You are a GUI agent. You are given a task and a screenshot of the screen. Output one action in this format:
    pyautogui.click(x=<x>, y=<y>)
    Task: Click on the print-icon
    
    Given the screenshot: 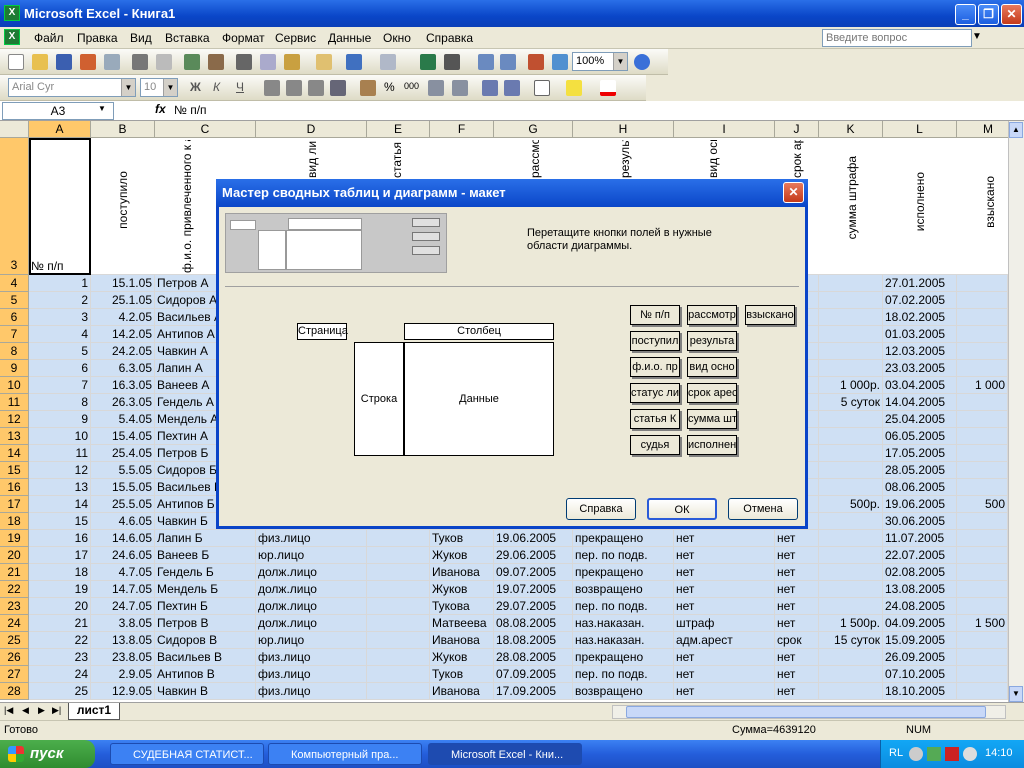 What is the action you would take?
    pyautogui.click(x=140, y=62)
    